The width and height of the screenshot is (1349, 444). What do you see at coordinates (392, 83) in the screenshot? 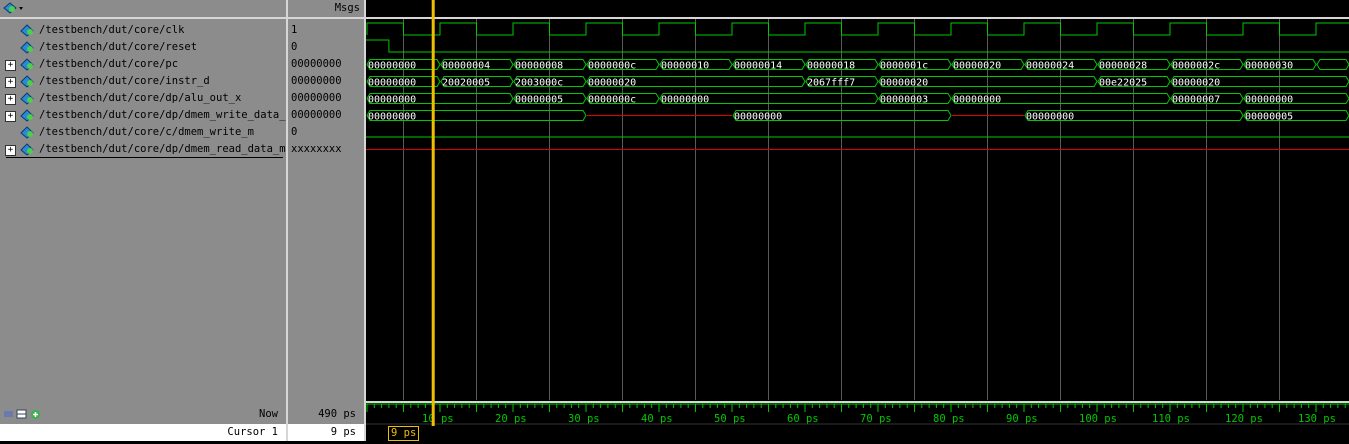
I see `instr_d-value-label: 00000000` at bounding box center [392, 83].